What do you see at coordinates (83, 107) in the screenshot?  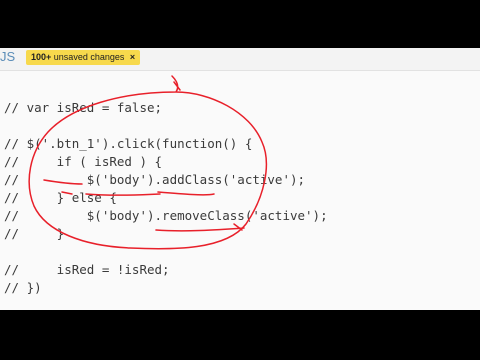 I see `code-line: // var isRed = false;` at bounding box center [83, 107].